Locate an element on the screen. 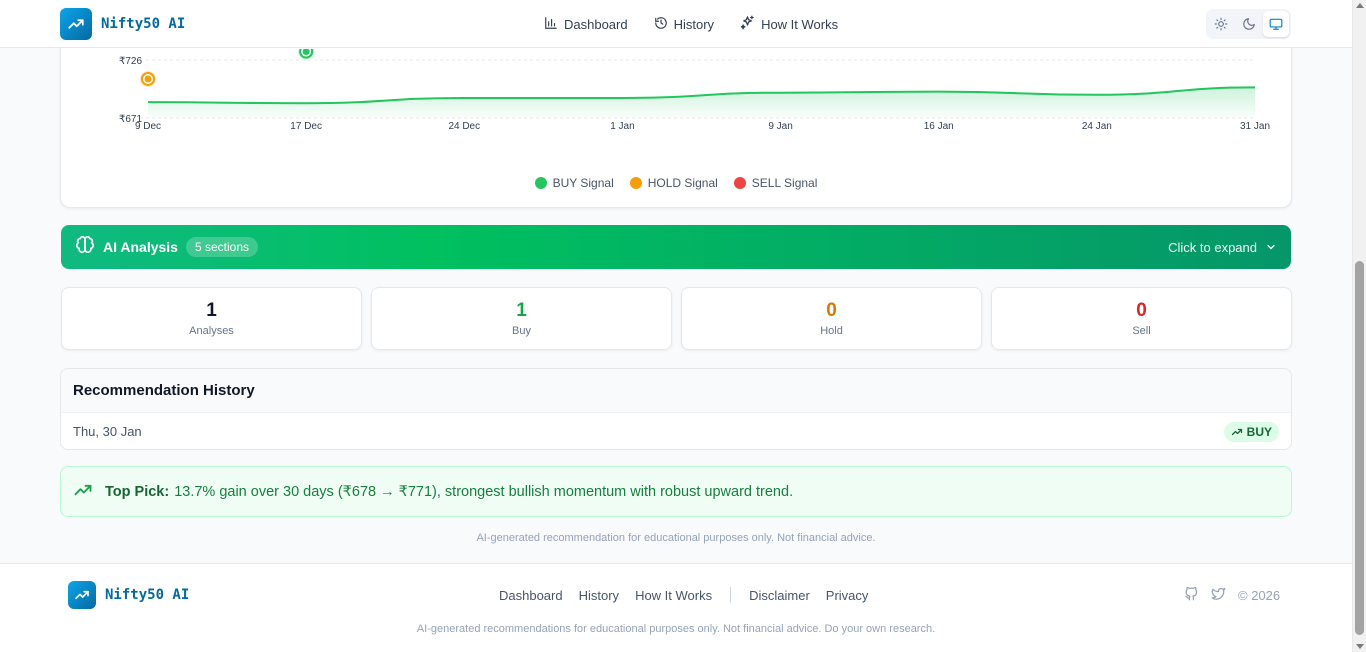 The image size is (1366, 652). recommendation-history: Recommendation History Thu, 30 Jan BUY is located at coordinates (676, 409).